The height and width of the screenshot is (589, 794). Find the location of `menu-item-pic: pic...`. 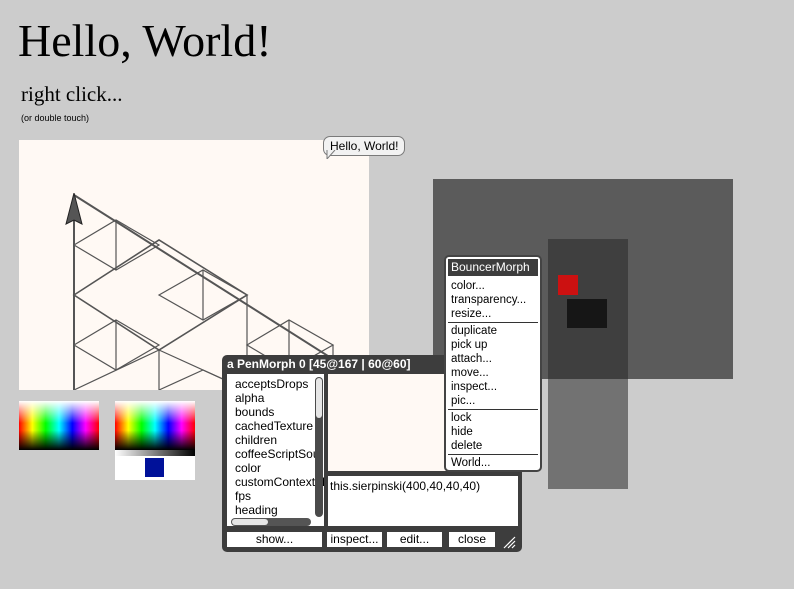

menu-item-pic: pic... is located at coordinates (463, 401).